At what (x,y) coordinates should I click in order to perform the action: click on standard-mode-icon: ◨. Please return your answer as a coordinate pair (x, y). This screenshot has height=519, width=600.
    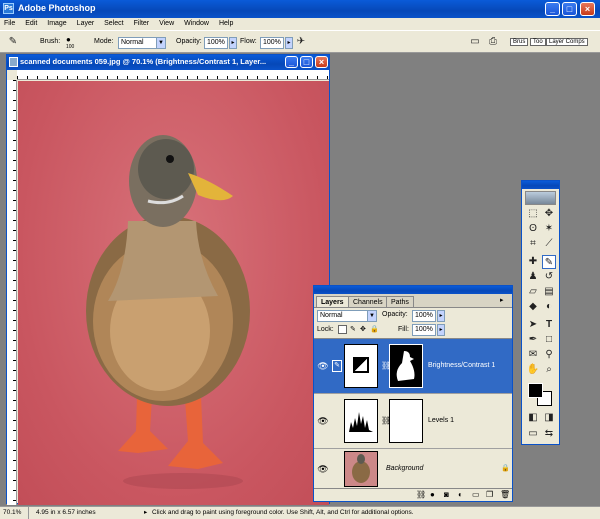
    Looking at the image, I should click on (549, 418).